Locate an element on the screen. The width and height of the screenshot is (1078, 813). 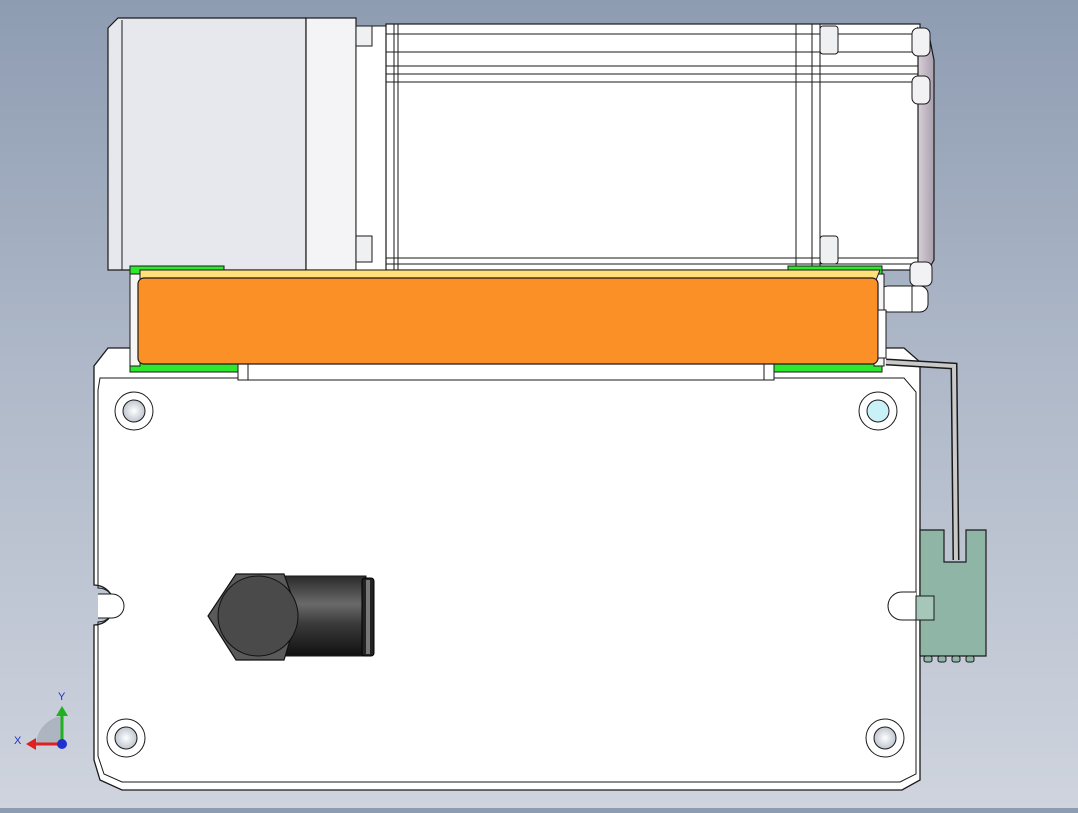
mount-hole-top-left is located at coordinates (134, 411).